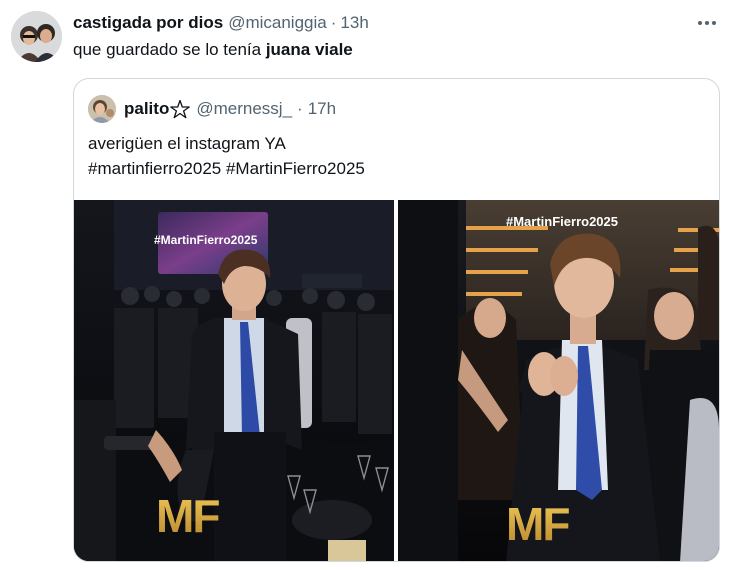  I want to click on quoted-author-name: palito, so click(147, 108).